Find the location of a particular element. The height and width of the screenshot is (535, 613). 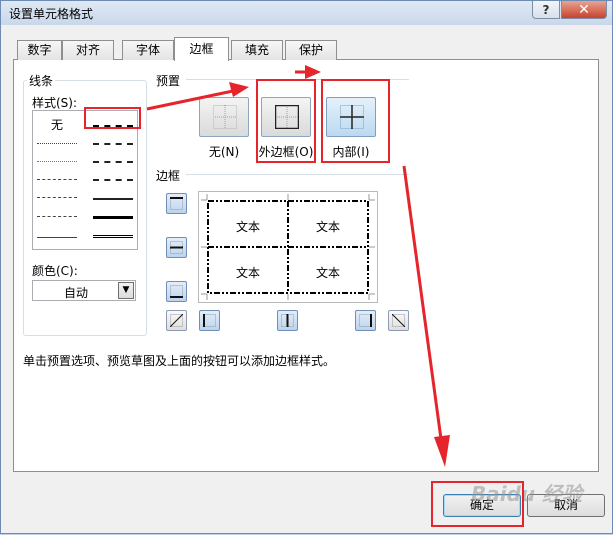

line-style-dash-dot is located at coordinates (57, 197).